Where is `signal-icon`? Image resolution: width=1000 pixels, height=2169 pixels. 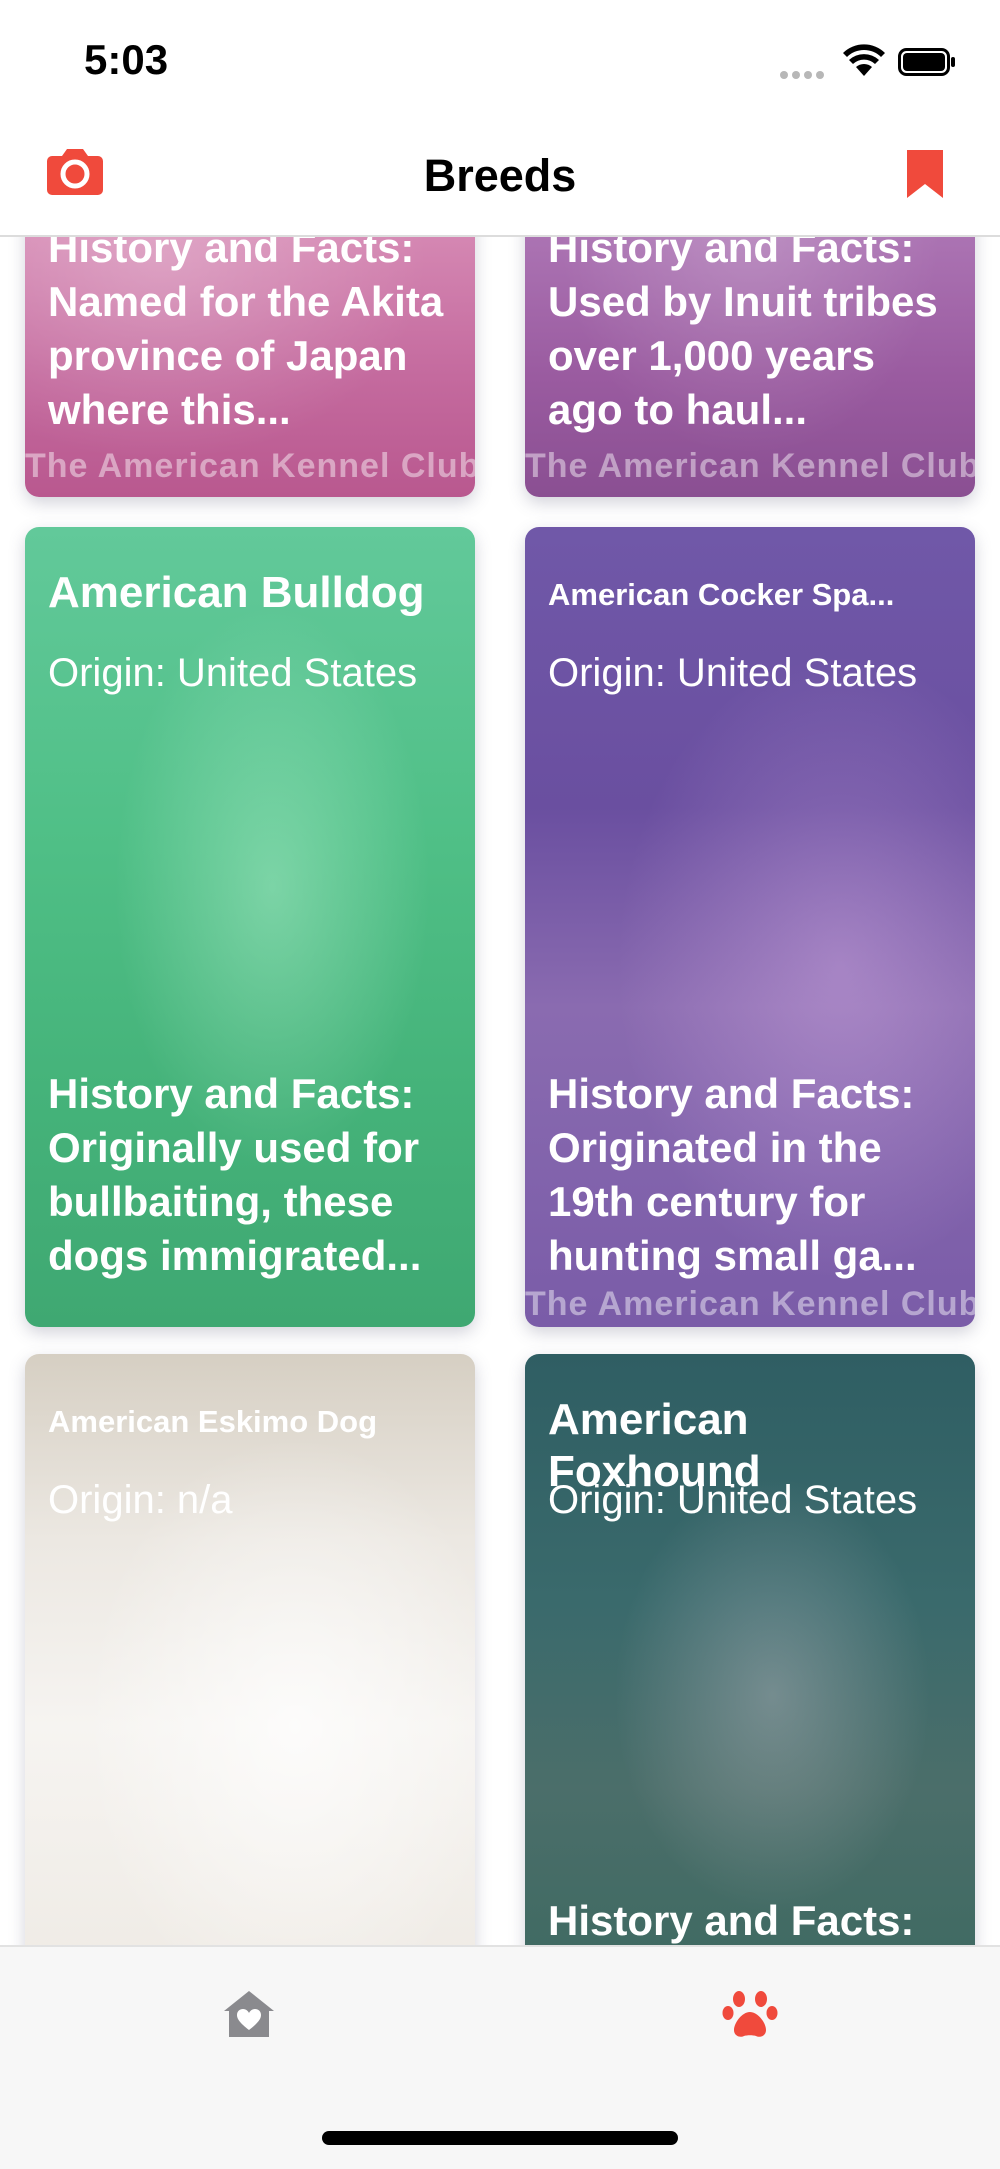
signal-icon is located at coordinates (805, 72).